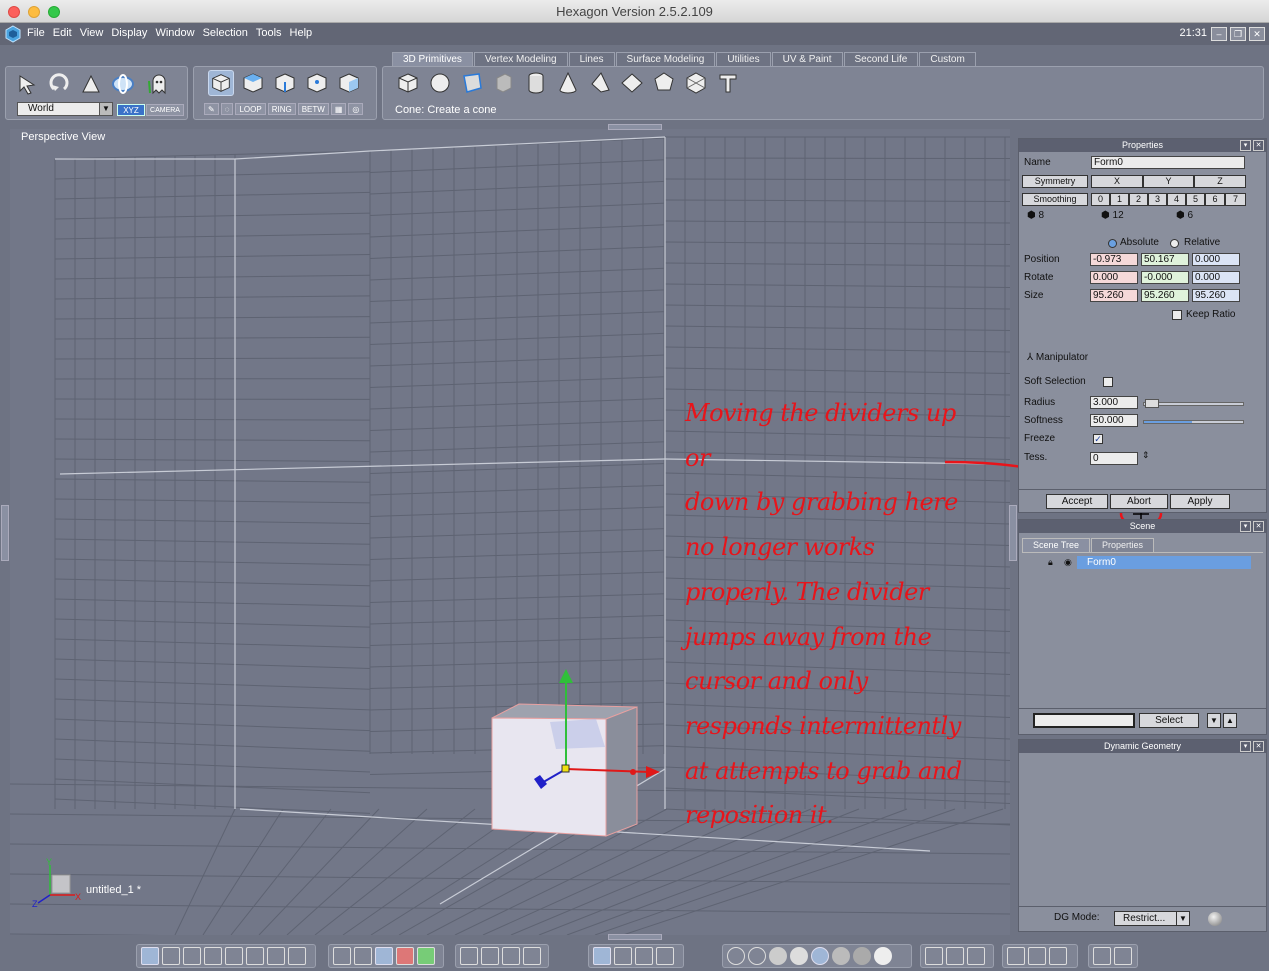 This screenshot has height=971, width=1269. I want to click on radius-field: 3.000, so click(1114, 402).